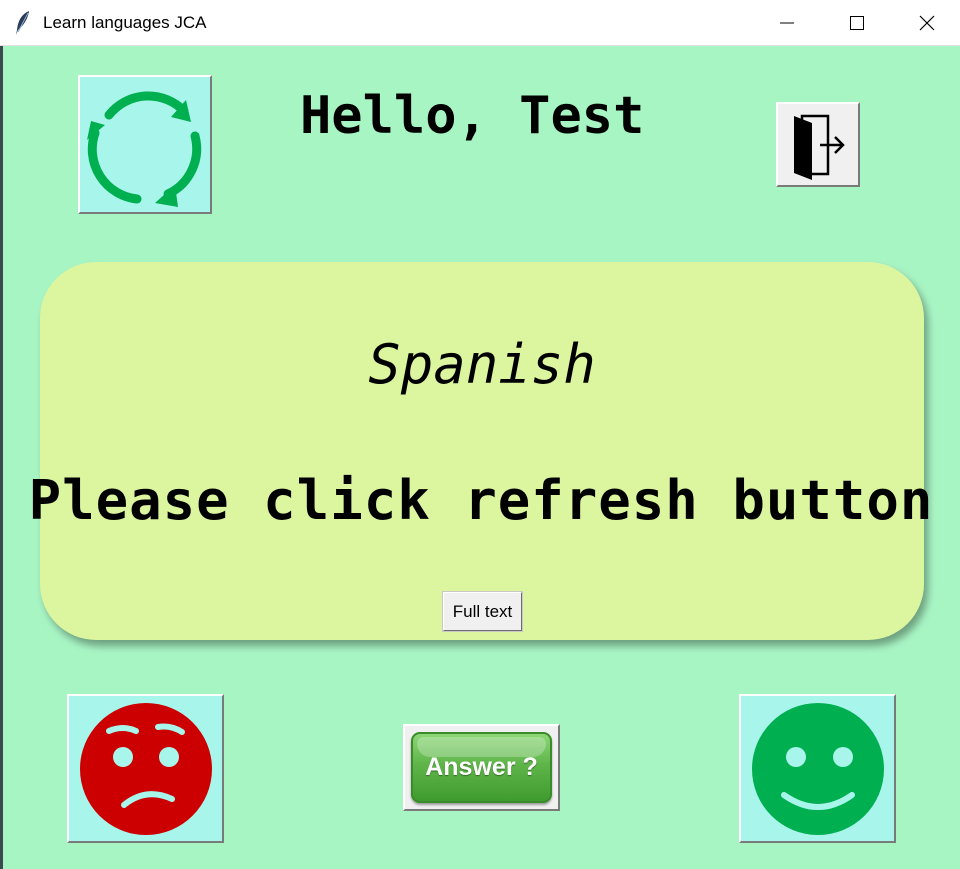 The height and width of the screenshot is (869, 960). What do you see at coordinates (125, 22) in the screenshot?
I see `window-title: Learn languages JCA` at bounding box center [125, 22].